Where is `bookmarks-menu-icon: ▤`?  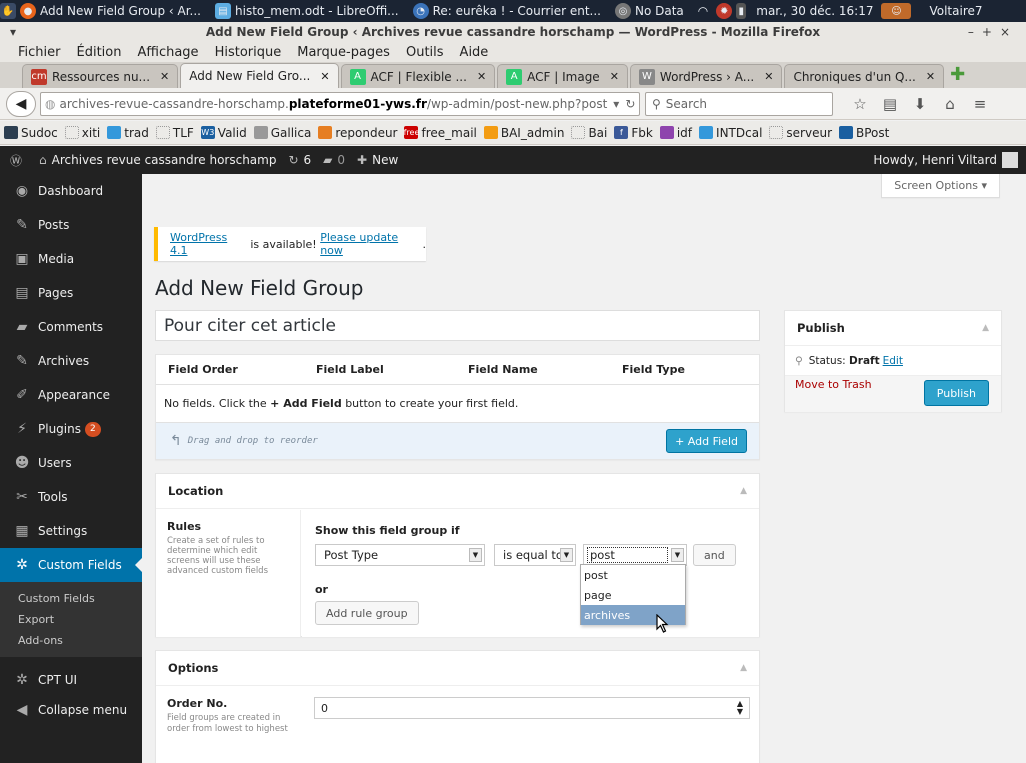 bookmarks-menu-icon: ▤ is located at coordinates (890, 104).